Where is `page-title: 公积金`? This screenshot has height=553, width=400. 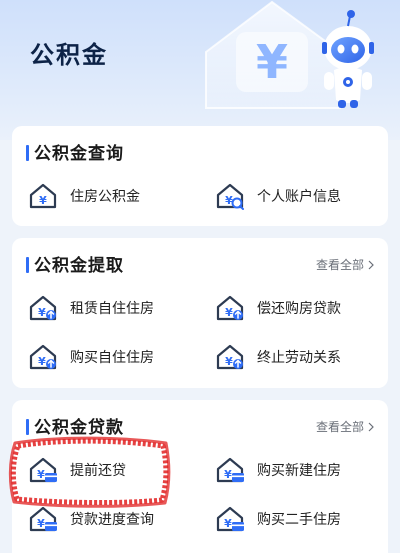 page-title: 公积金 is located at coordinates (69, 55).